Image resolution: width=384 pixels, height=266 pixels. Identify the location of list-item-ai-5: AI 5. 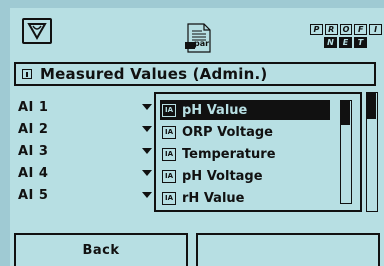
(88, 195).